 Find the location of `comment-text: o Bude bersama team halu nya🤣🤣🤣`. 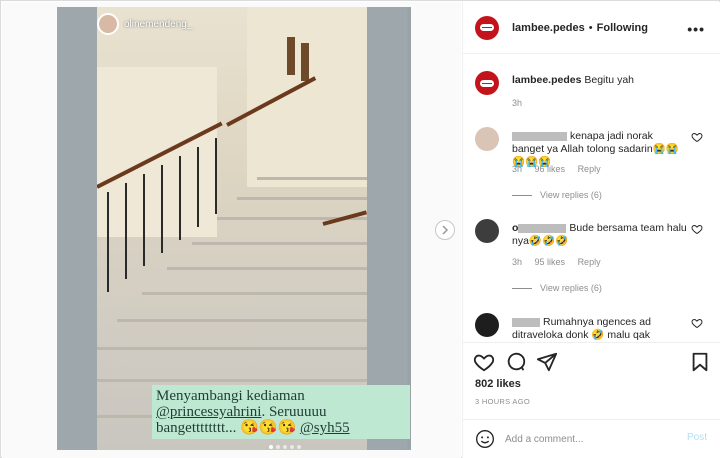

comment-text: o Bude bersama team halu nya🤣🤣🤣 is located at coordinates (599, 235).